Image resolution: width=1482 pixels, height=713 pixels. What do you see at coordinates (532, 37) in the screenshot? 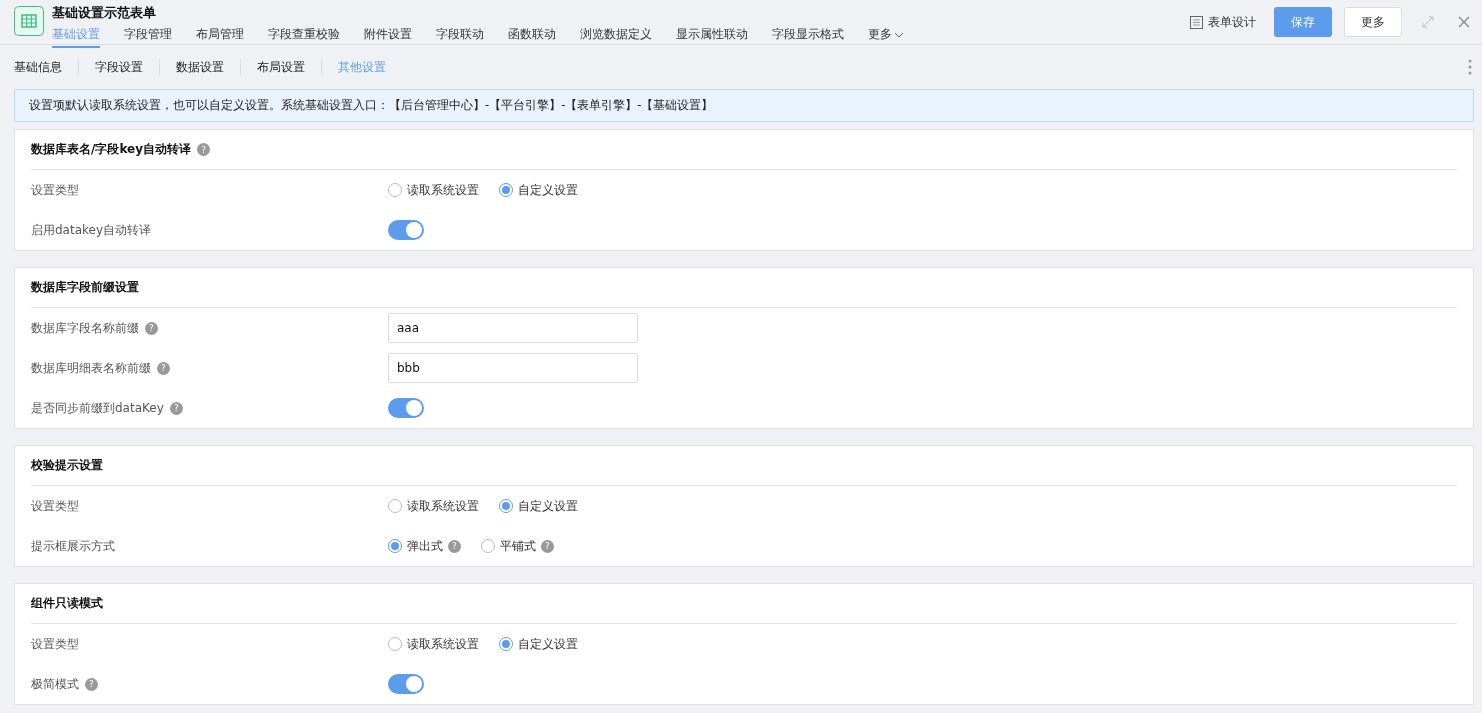
I see `nav-tab: 函数联动` at bounding box center [532, 37].